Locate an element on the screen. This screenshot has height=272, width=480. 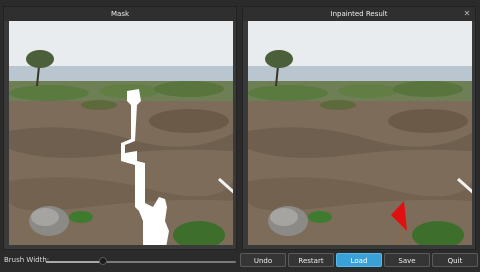
close-icon: ✕ is located at coordinates (467, 14).